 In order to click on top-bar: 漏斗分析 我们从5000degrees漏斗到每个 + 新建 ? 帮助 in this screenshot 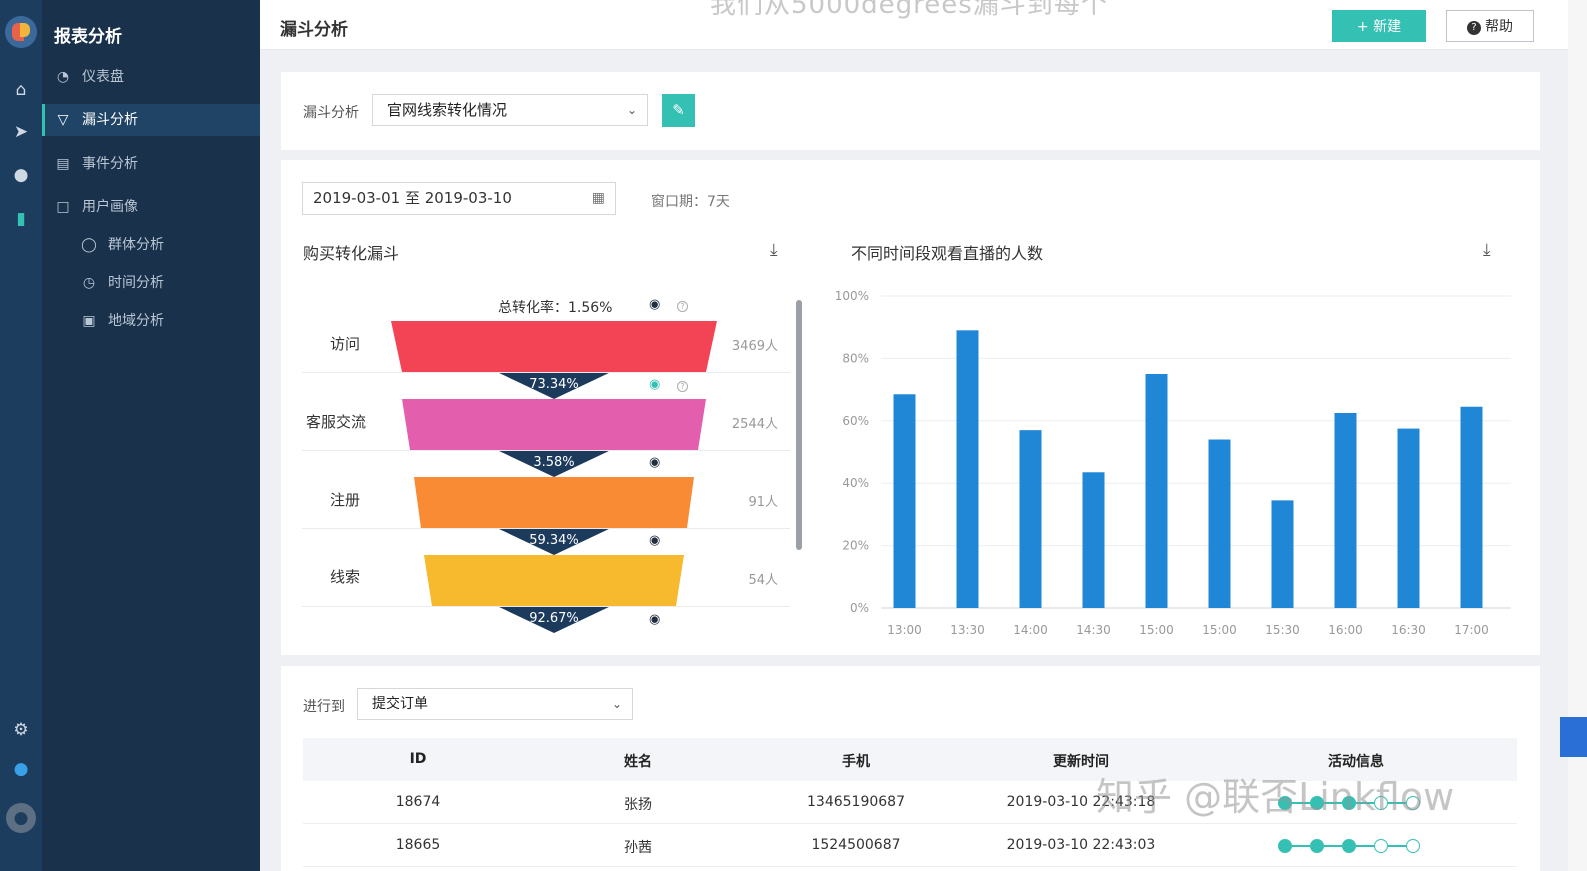, I will do `click(923, 25)`.